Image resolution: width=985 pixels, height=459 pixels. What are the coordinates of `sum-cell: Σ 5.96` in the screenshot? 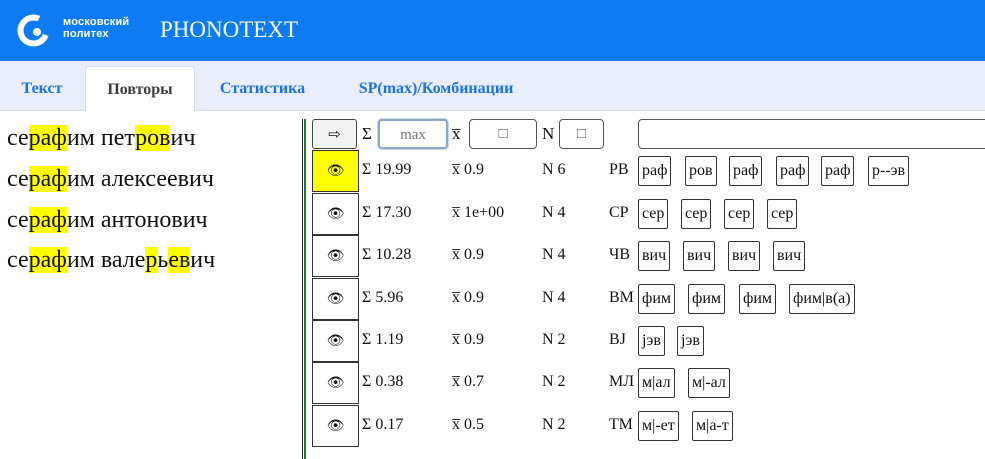 It's located at (383, 297).